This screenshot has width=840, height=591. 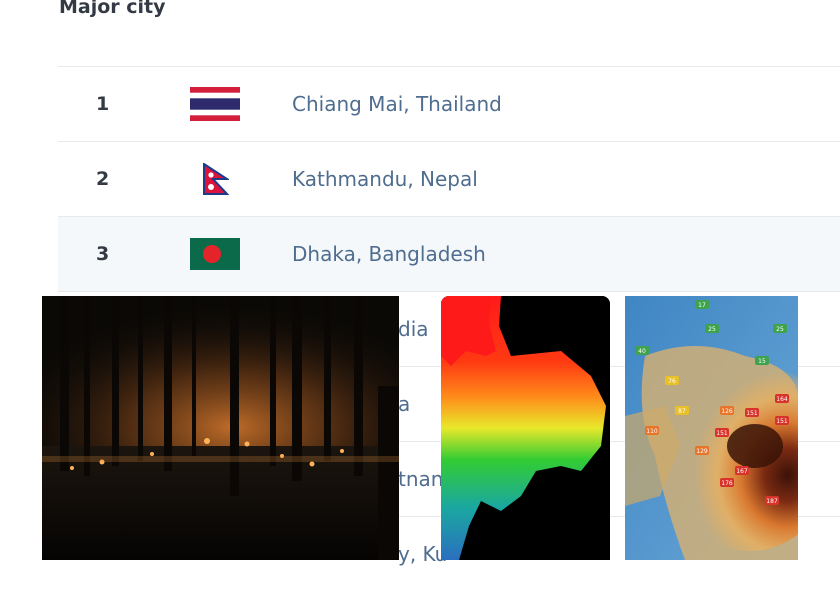 I want to click on svg-text: 187, so click(x=772, y=501).